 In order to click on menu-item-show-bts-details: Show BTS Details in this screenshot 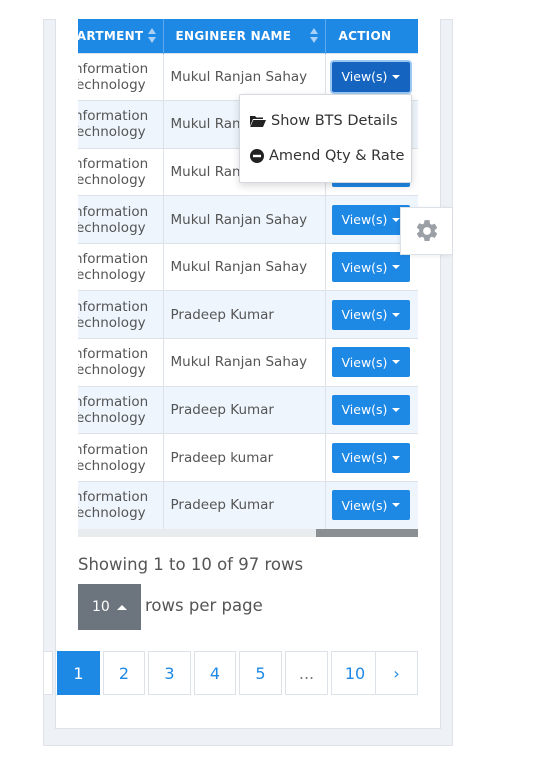, I will do `click(323, 121)`.